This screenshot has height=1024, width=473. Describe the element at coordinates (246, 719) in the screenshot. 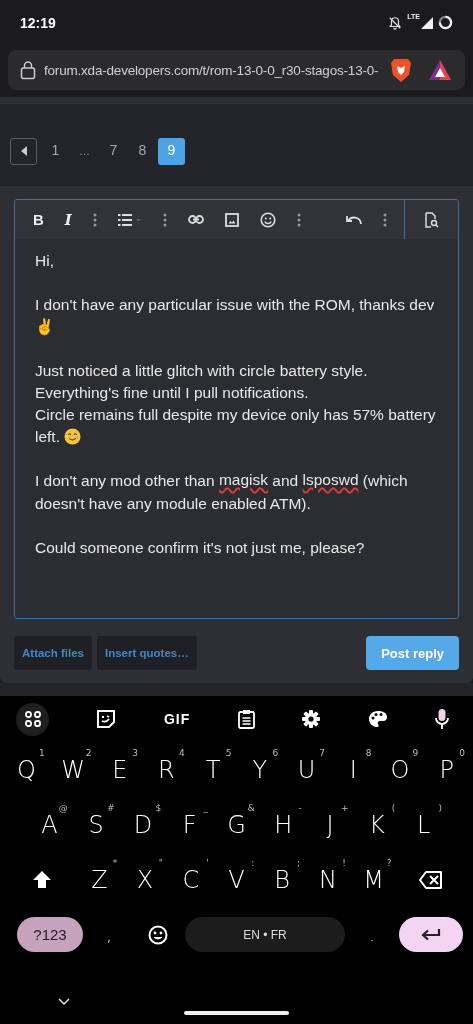

I see `clipboard-icon` at that location.